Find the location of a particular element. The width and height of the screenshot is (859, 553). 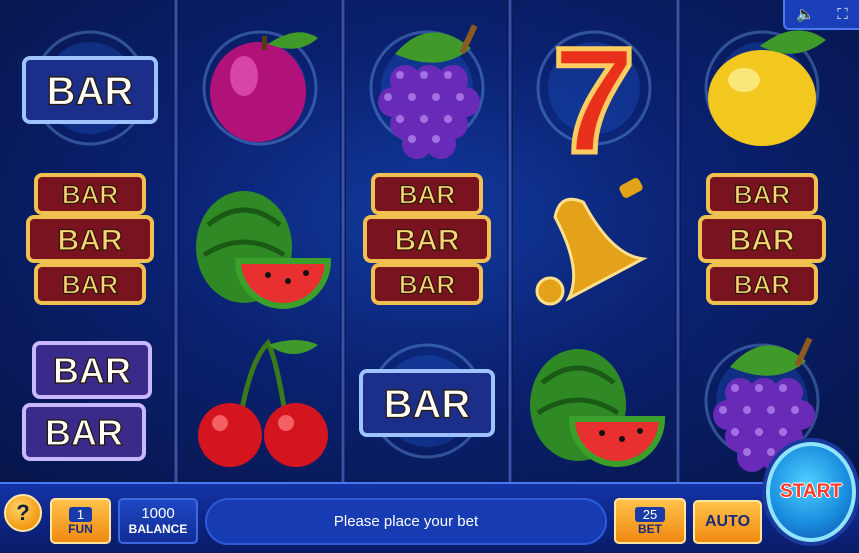

balance-display: 1000 BALANCE is located at coordinates (158, 521).